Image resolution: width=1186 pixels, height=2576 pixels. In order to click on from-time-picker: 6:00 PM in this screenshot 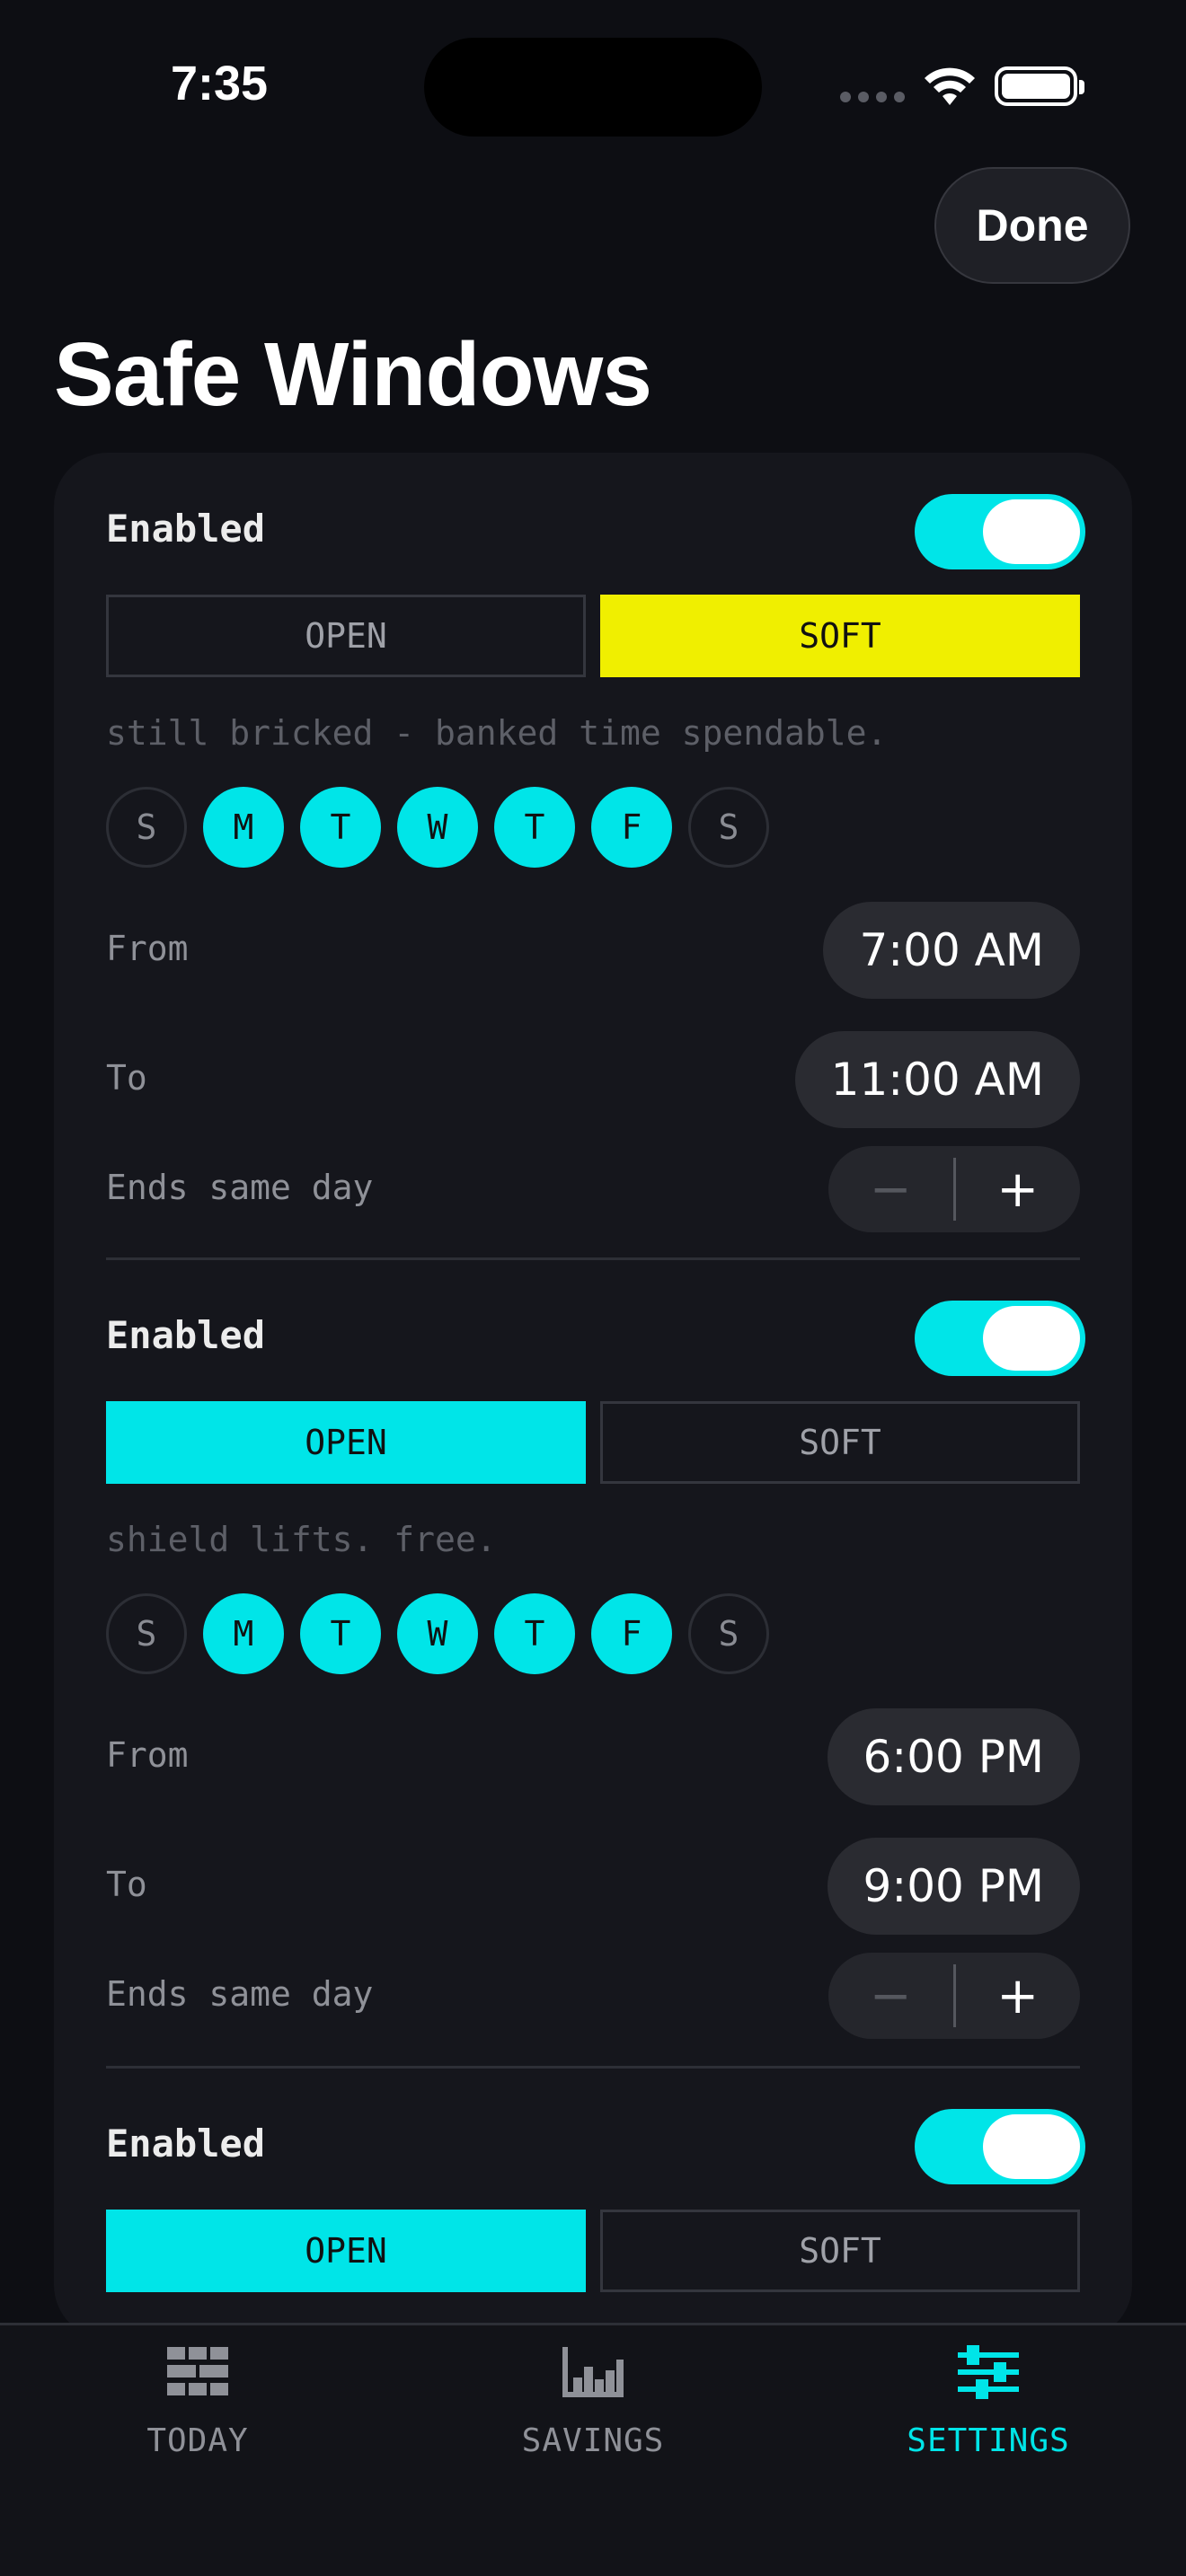, I will do `click(953, 1756)`.